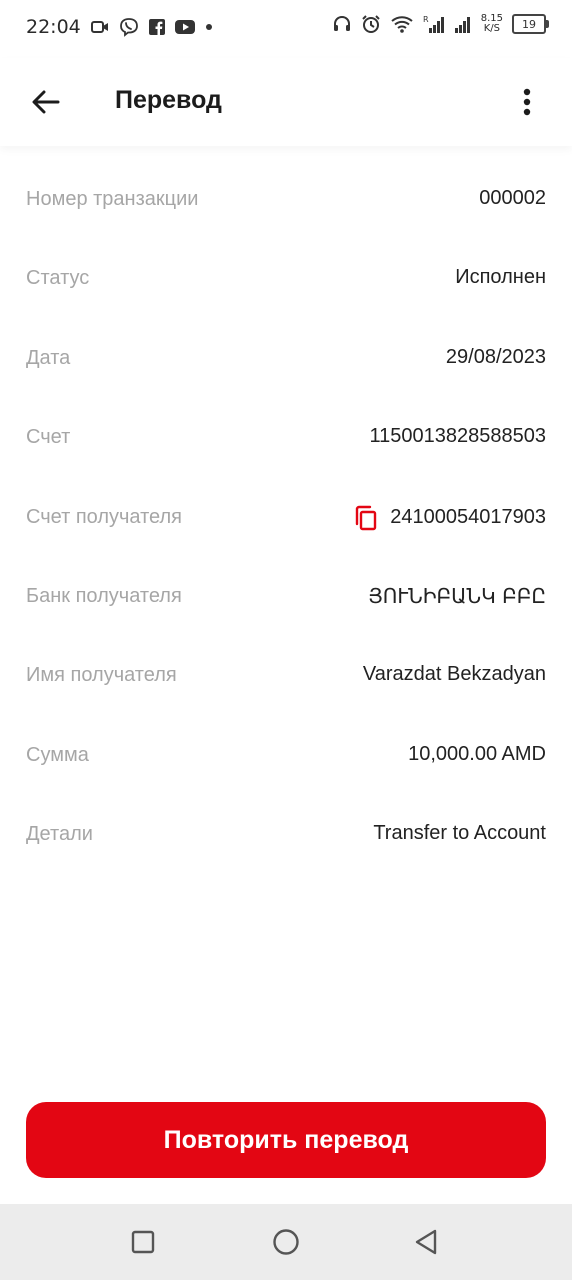 This screenshot has height=1280, width=572. I want to click on detail-row-status: Статус Исполнен, so click(286, 278).